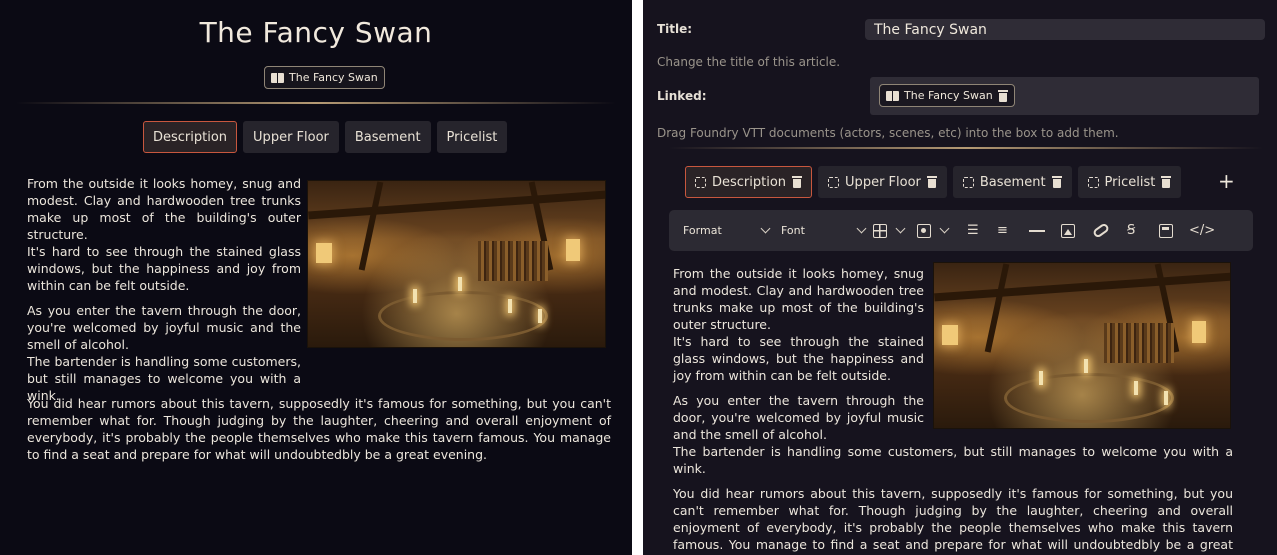 Image resolution: width=1277 pixels, height=555 pixels. What do you see at coordinates (1143, 230) in the screenshot?
I see `clear-format-button: Ꞩ` at bounding box center [1143, 230].